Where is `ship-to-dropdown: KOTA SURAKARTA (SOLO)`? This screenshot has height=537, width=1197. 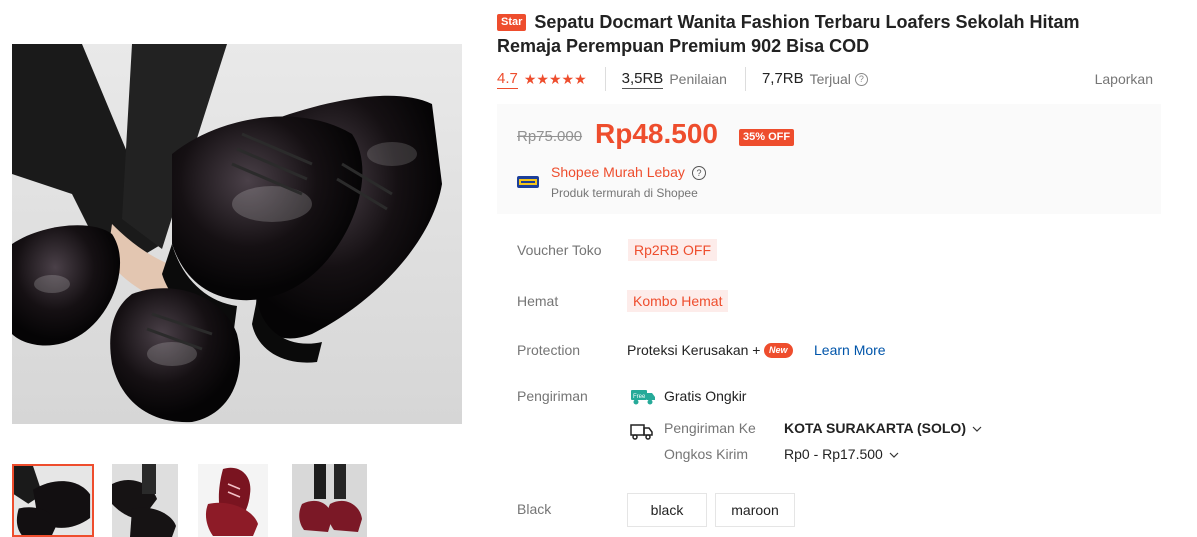
ship-to-dropdown: KOTA SURAKARTA (SOLO) is located at coordinates (883, 428).